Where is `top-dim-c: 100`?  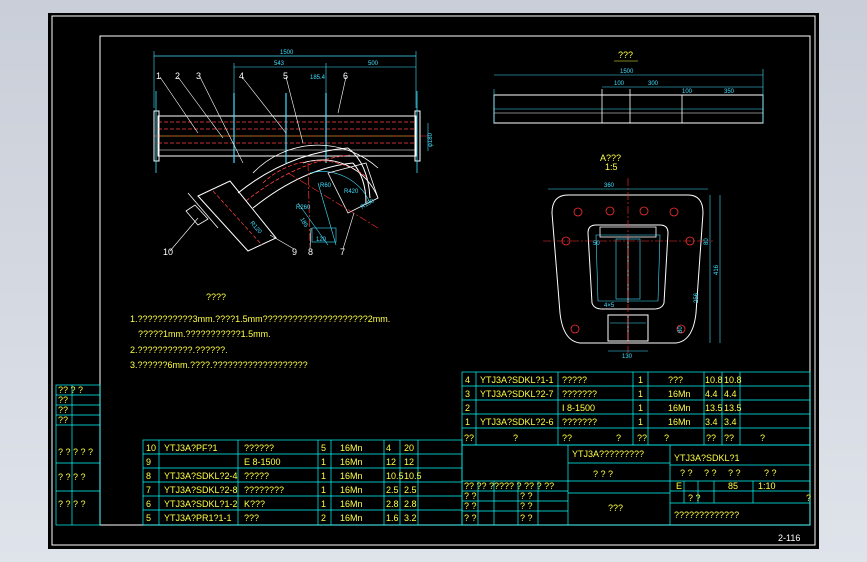 top-dim-c: 100 is located at coordinates (687, 92).